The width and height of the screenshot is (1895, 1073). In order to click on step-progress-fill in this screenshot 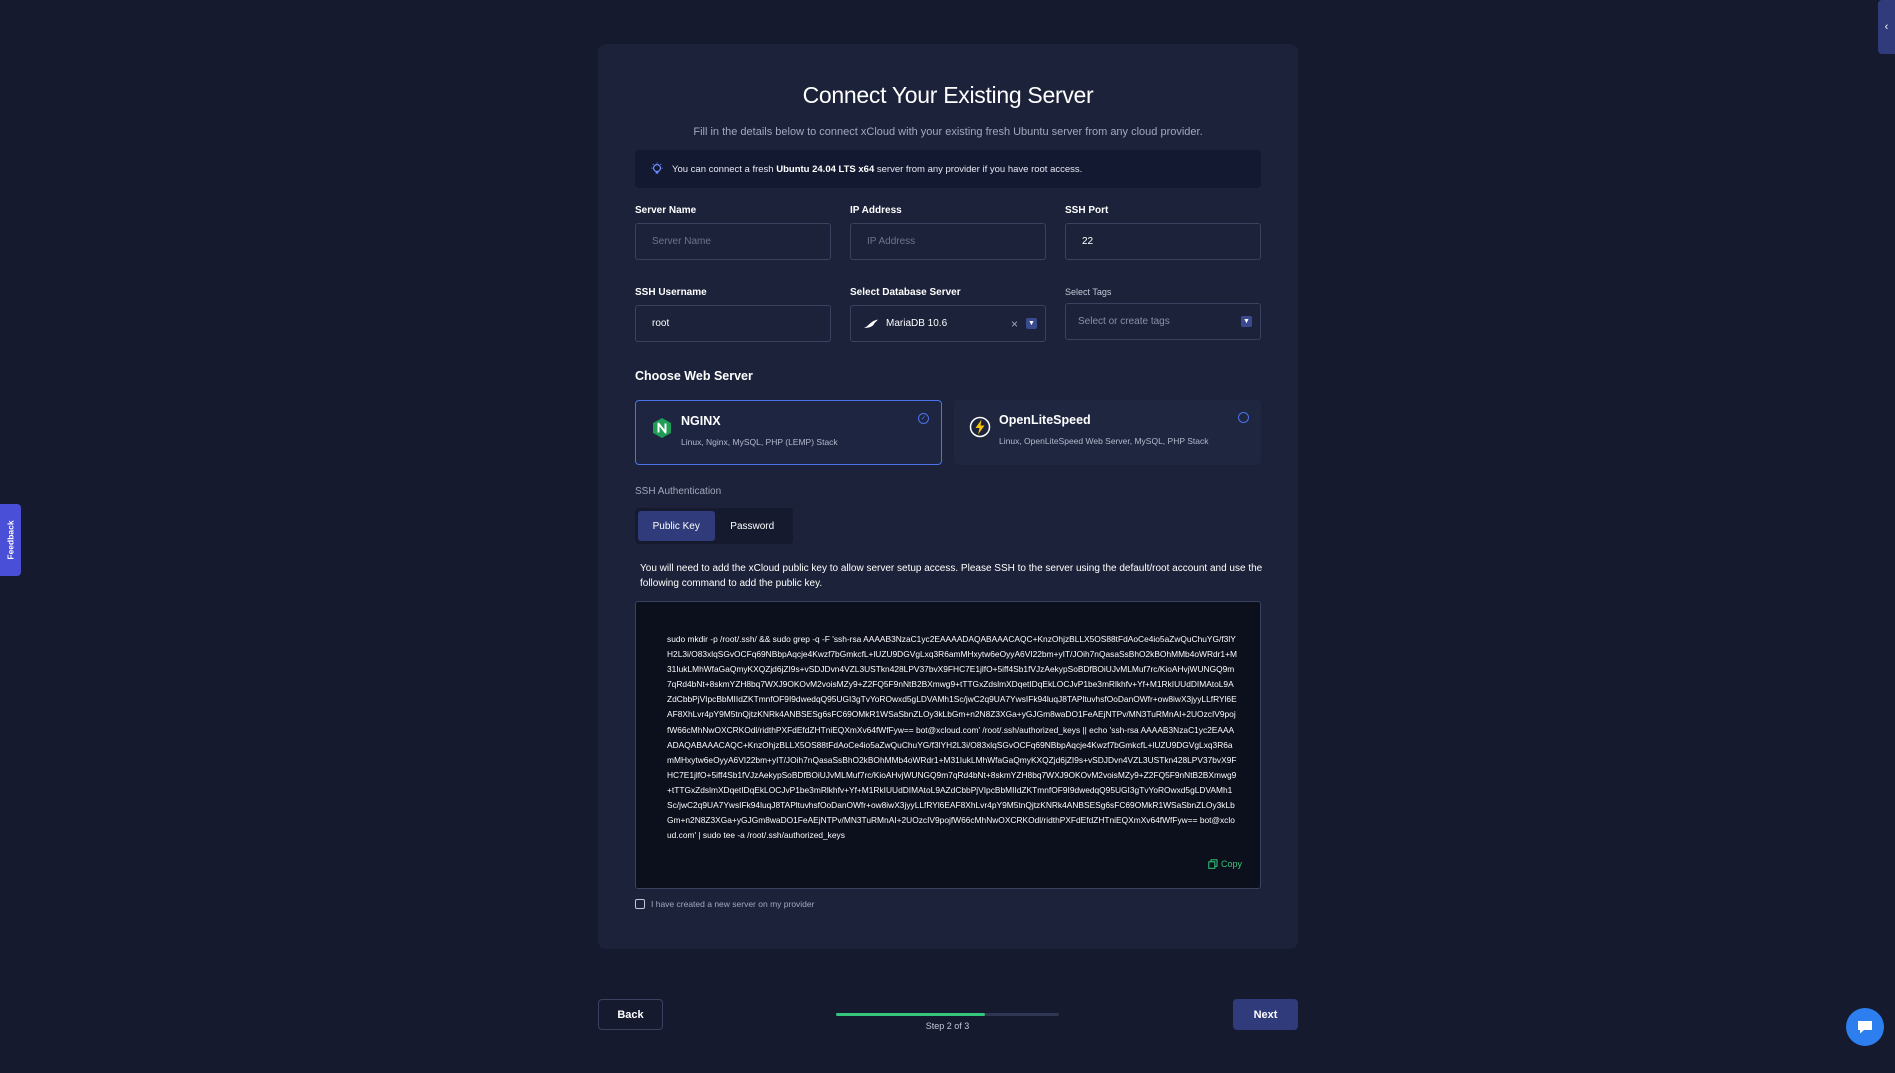, I will do `click(910, 1014)`.